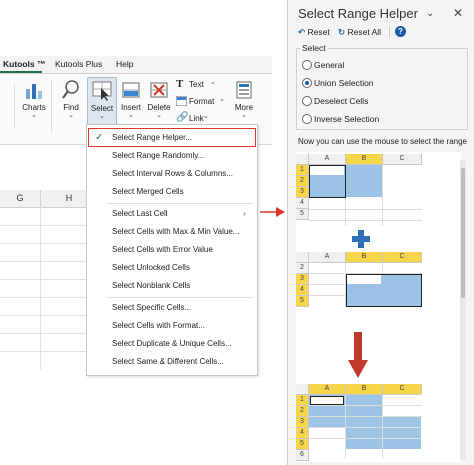 The image size is (474, 465). What do you see at coordinates (302, 389) in the screenshot?
I see `mini-corner` at bounding box center [302, 389].